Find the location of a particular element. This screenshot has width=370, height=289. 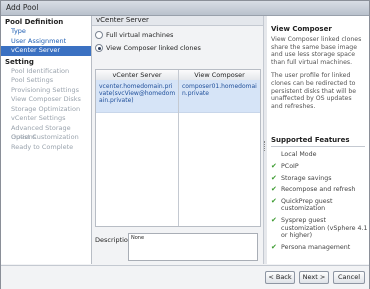

feature-label: Storage savings is located at coordinates (306, 178).